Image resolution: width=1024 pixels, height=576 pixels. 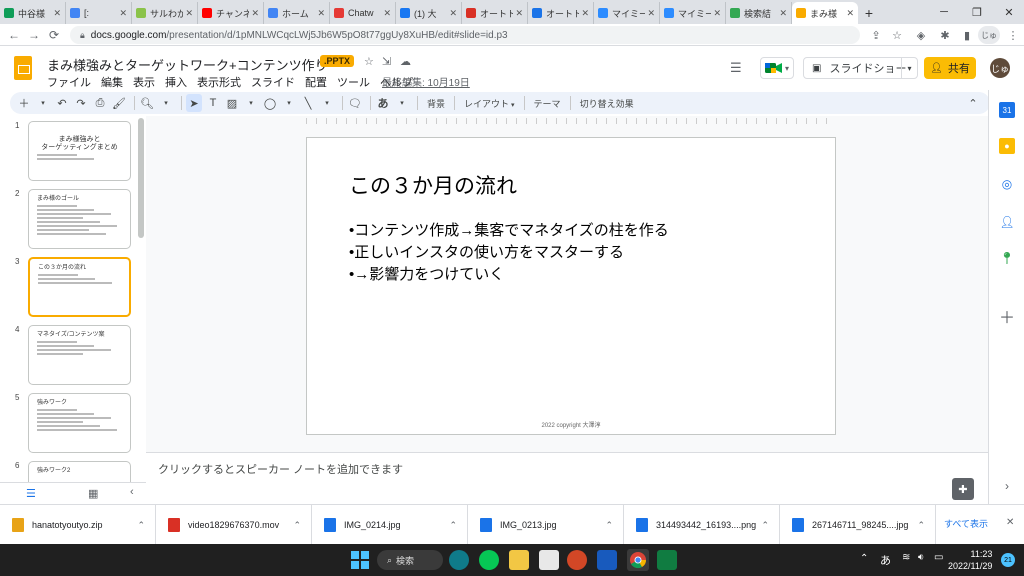 I want to click on speaker-notes-placeholder: クリックするとスピーカー ノートを追加できます, so click(x=280, y=469).